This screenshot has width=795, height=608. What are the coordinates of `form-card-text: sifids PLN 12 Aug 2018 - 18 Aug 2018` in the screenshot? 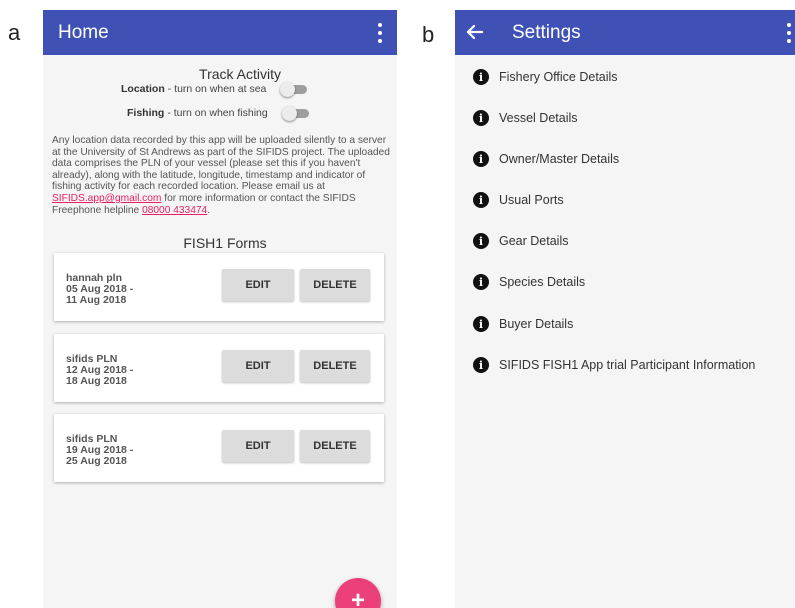 It's located at (99, 370).